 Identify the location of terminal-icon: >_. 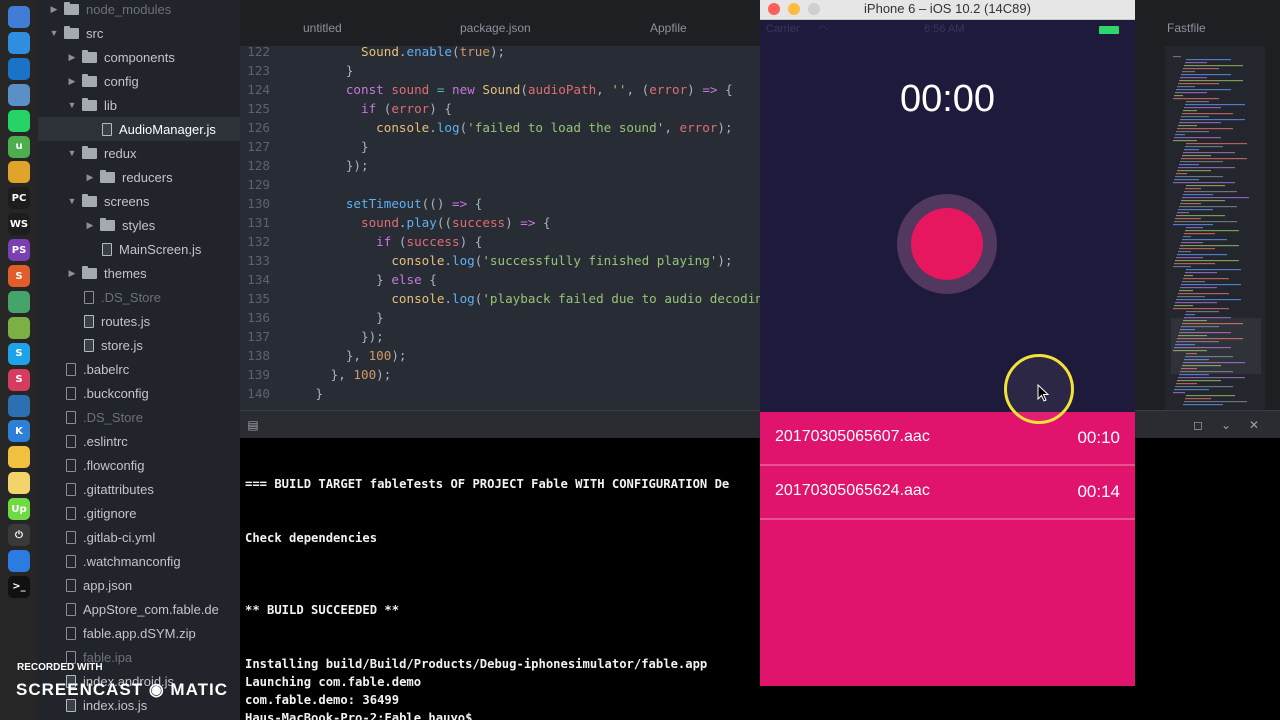
(19, 586).